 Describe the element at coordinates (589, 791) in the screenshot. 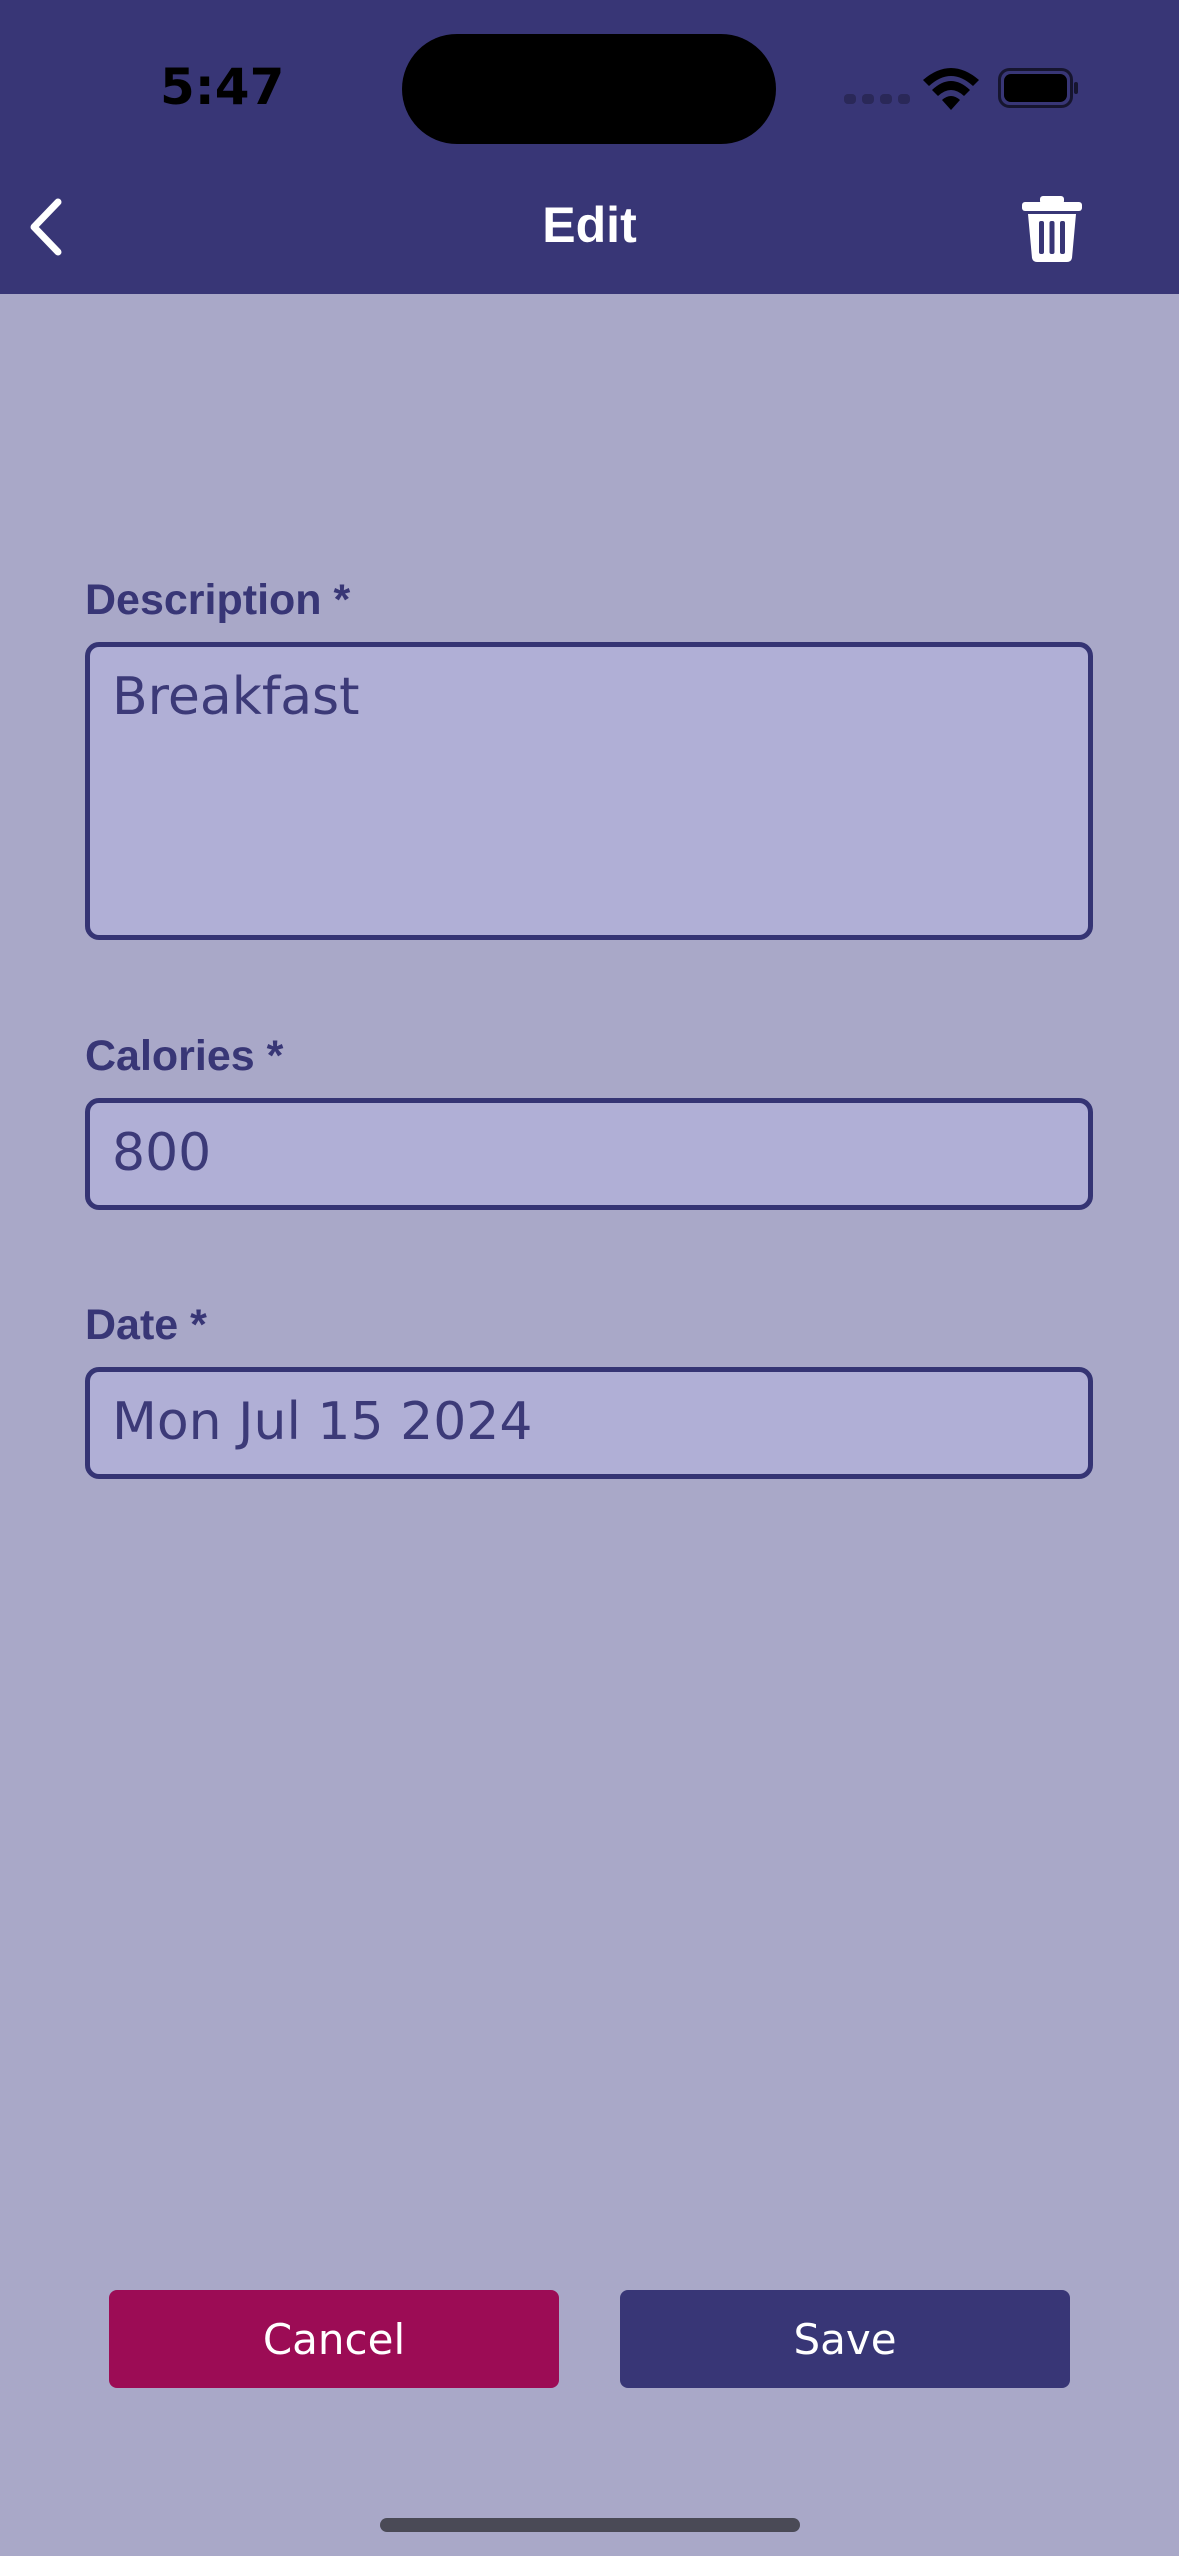

I see `description-field: Breakfast` at that location.